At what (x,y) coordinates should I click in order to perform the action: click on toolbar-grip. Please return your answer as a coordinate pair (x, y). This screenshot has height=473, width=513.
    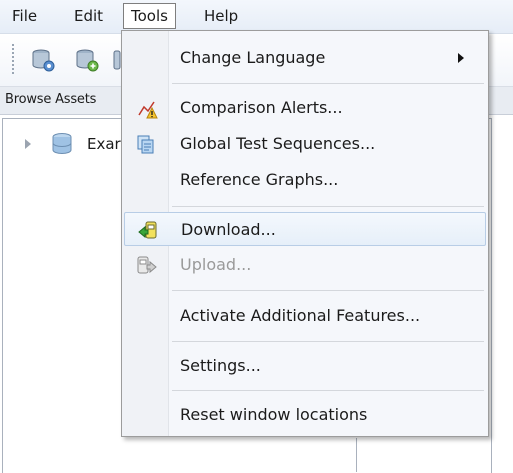
    Looking at the image, I should click on (13, 60).